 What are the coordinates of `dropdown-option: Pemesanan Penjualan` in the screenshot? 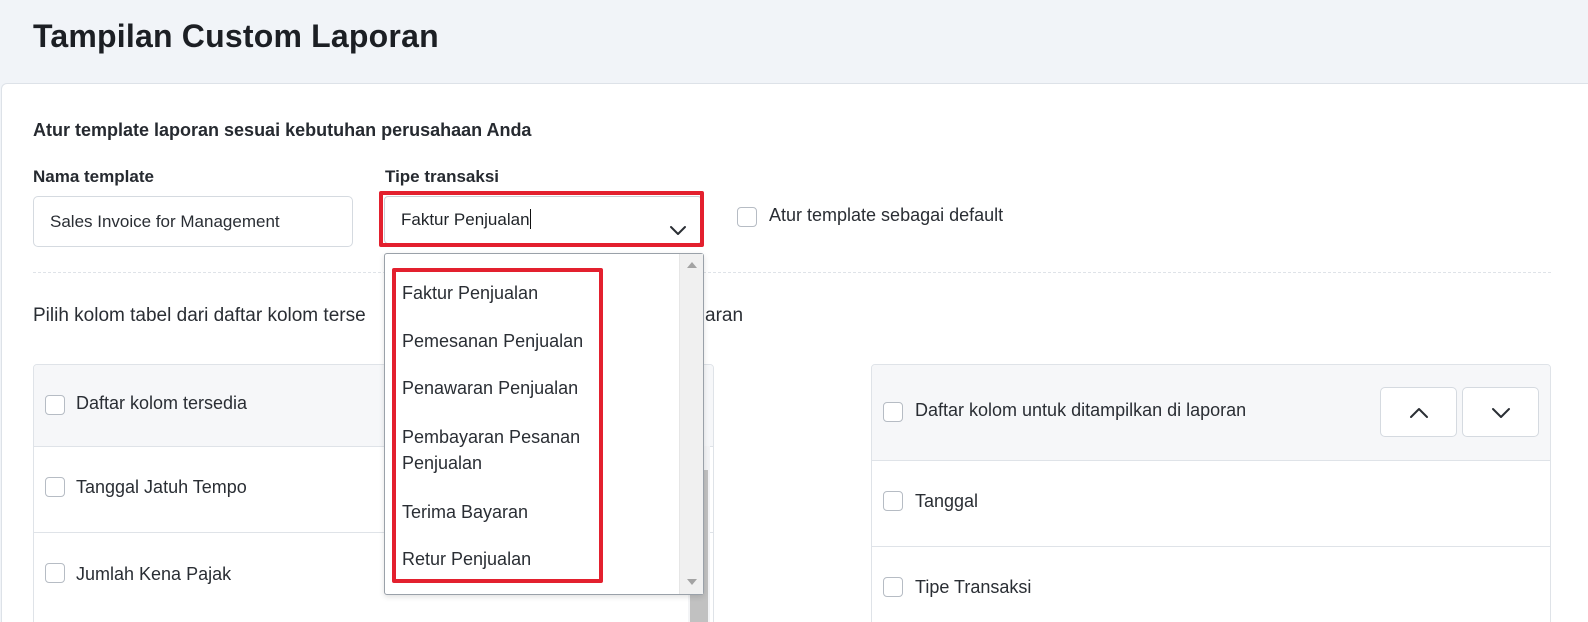 It's located at (492, 341).